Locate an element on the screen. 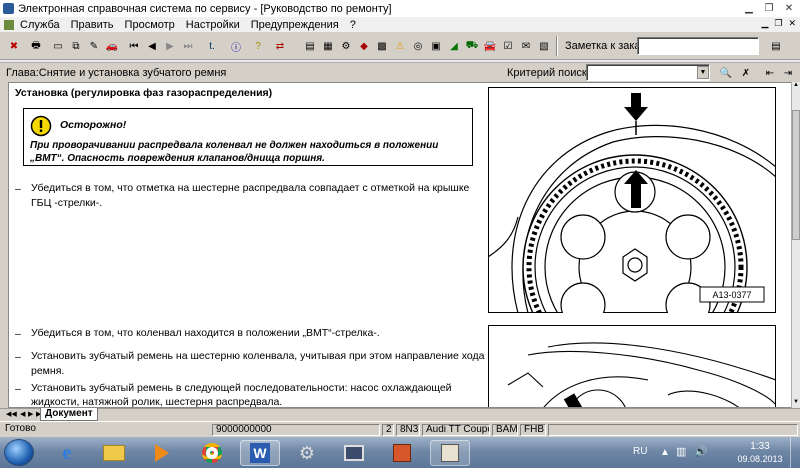  search-clear-icon: ✗ is located at coordinates (746, 73).